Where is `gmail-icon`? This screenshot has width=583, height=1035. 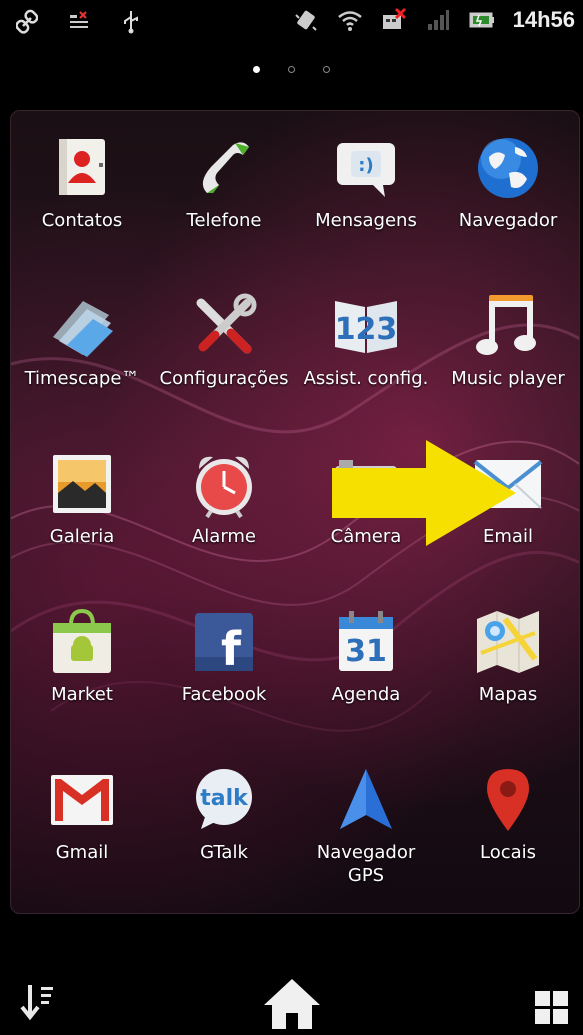
gmail-icon is located at coordinates (82, 800).